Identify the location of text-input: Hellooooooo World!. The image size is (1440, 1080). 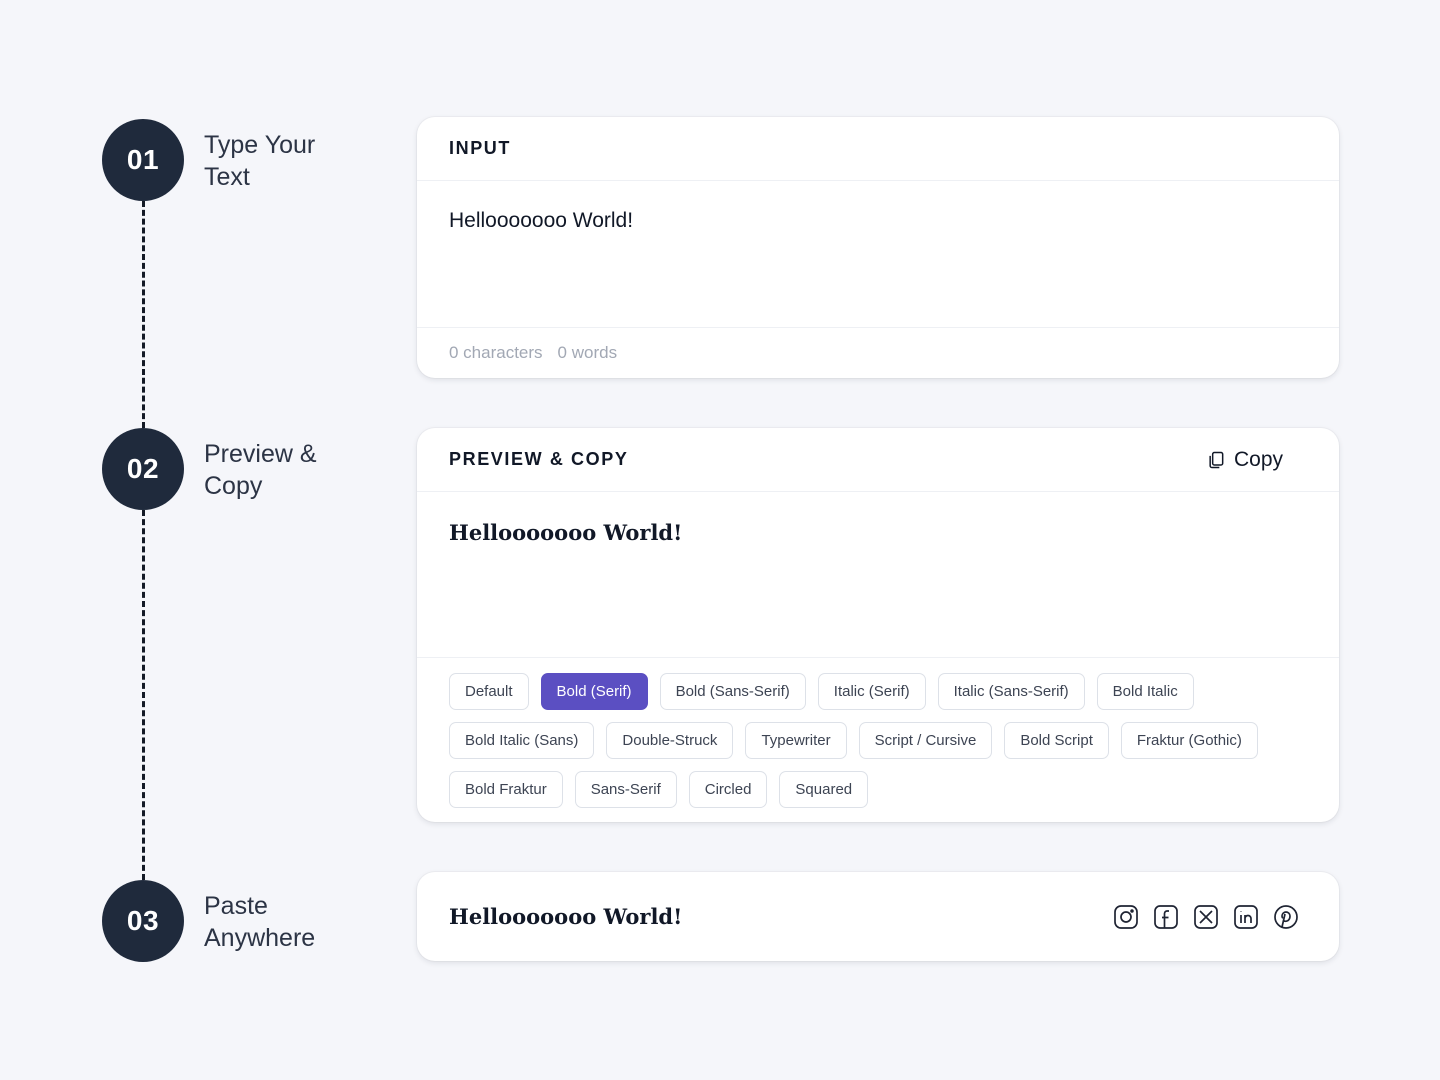
(878, 254).